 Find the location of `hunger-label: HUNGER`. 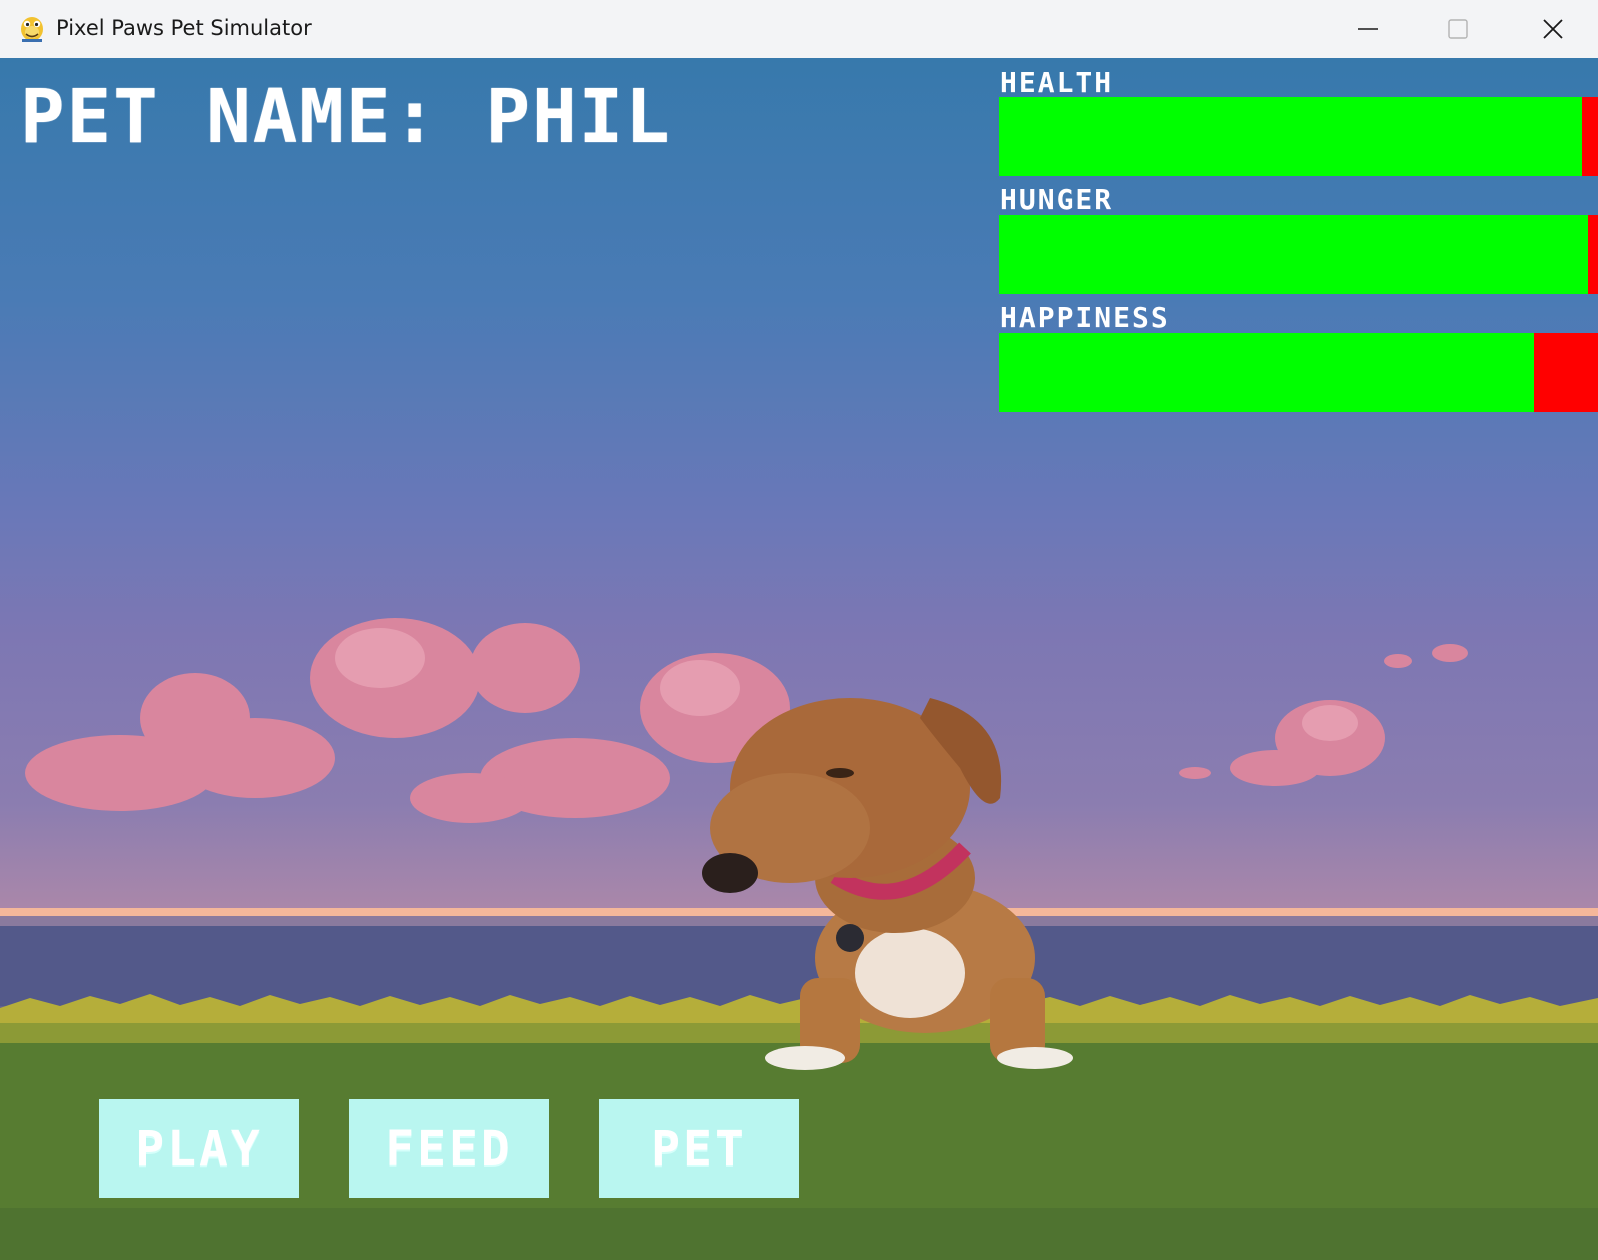

hunger-label: HUNGER is located at coordinates (1057, 199).